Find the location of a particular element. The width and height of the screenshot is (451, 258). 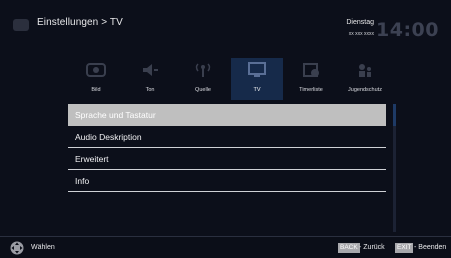

footer-hints: Wählen BACK - Zurück EXIT - Beenden is located at coordinates (225, 247).